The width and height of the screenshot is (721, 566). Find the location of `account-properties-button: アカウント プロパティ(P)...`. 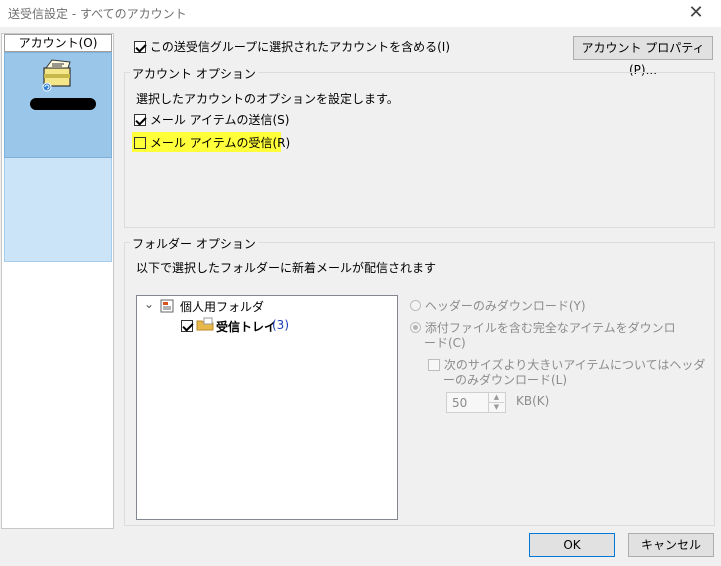

account-properties-button: アカウント プロパティ(P)... is located at coordinates (643, 56).